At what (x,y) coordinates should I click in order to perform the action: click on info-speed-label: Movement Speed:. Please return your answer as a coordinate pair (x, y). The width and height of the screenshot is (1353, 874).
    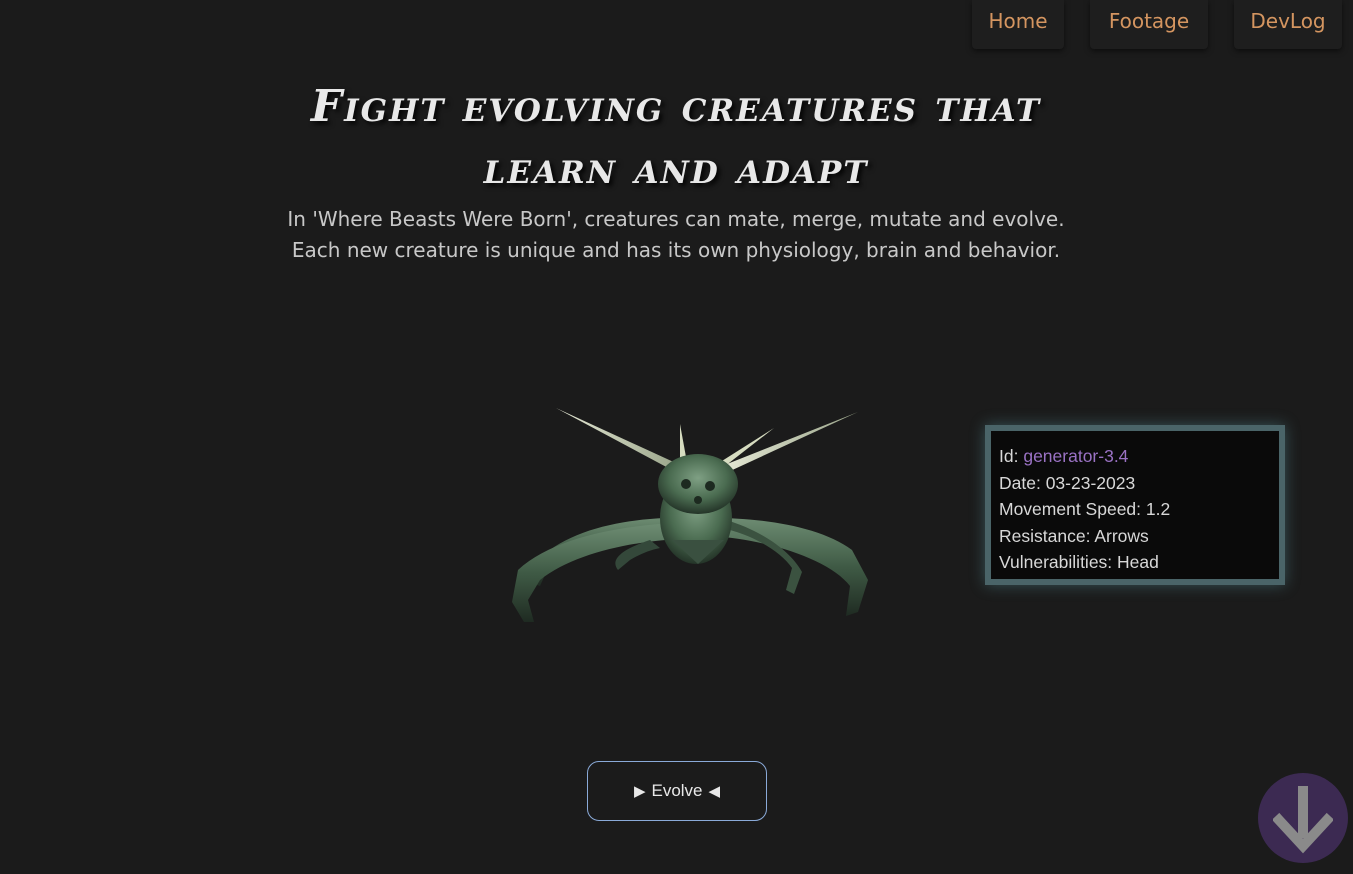
    Looking at the image, I should click on (1070, 509).